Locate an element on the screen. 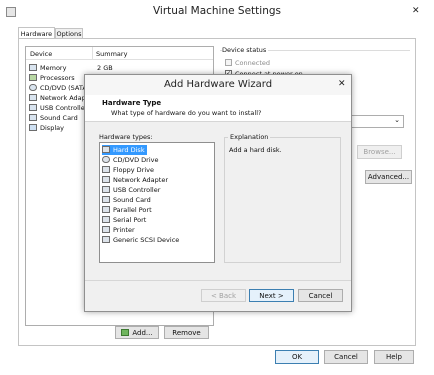 This screenshot has width=434, height=375. hardware-type-generic-scsi: Generic SCSI Device is located at coordinates (140, 240).